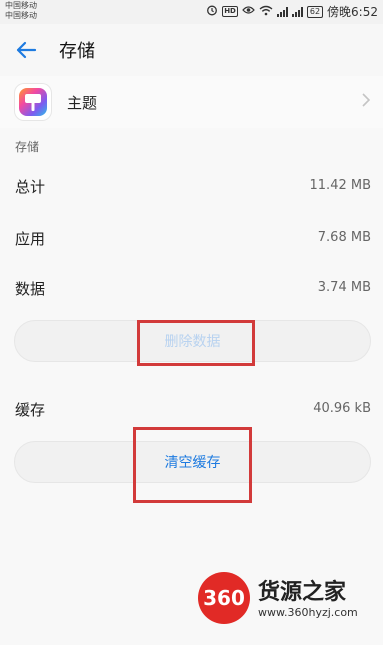 The width and height of the screenshot is (383, 645). Describe the element at coordinates (302, 592) in the screenshot. I see `watermark-brand: 货源之家` at that location.